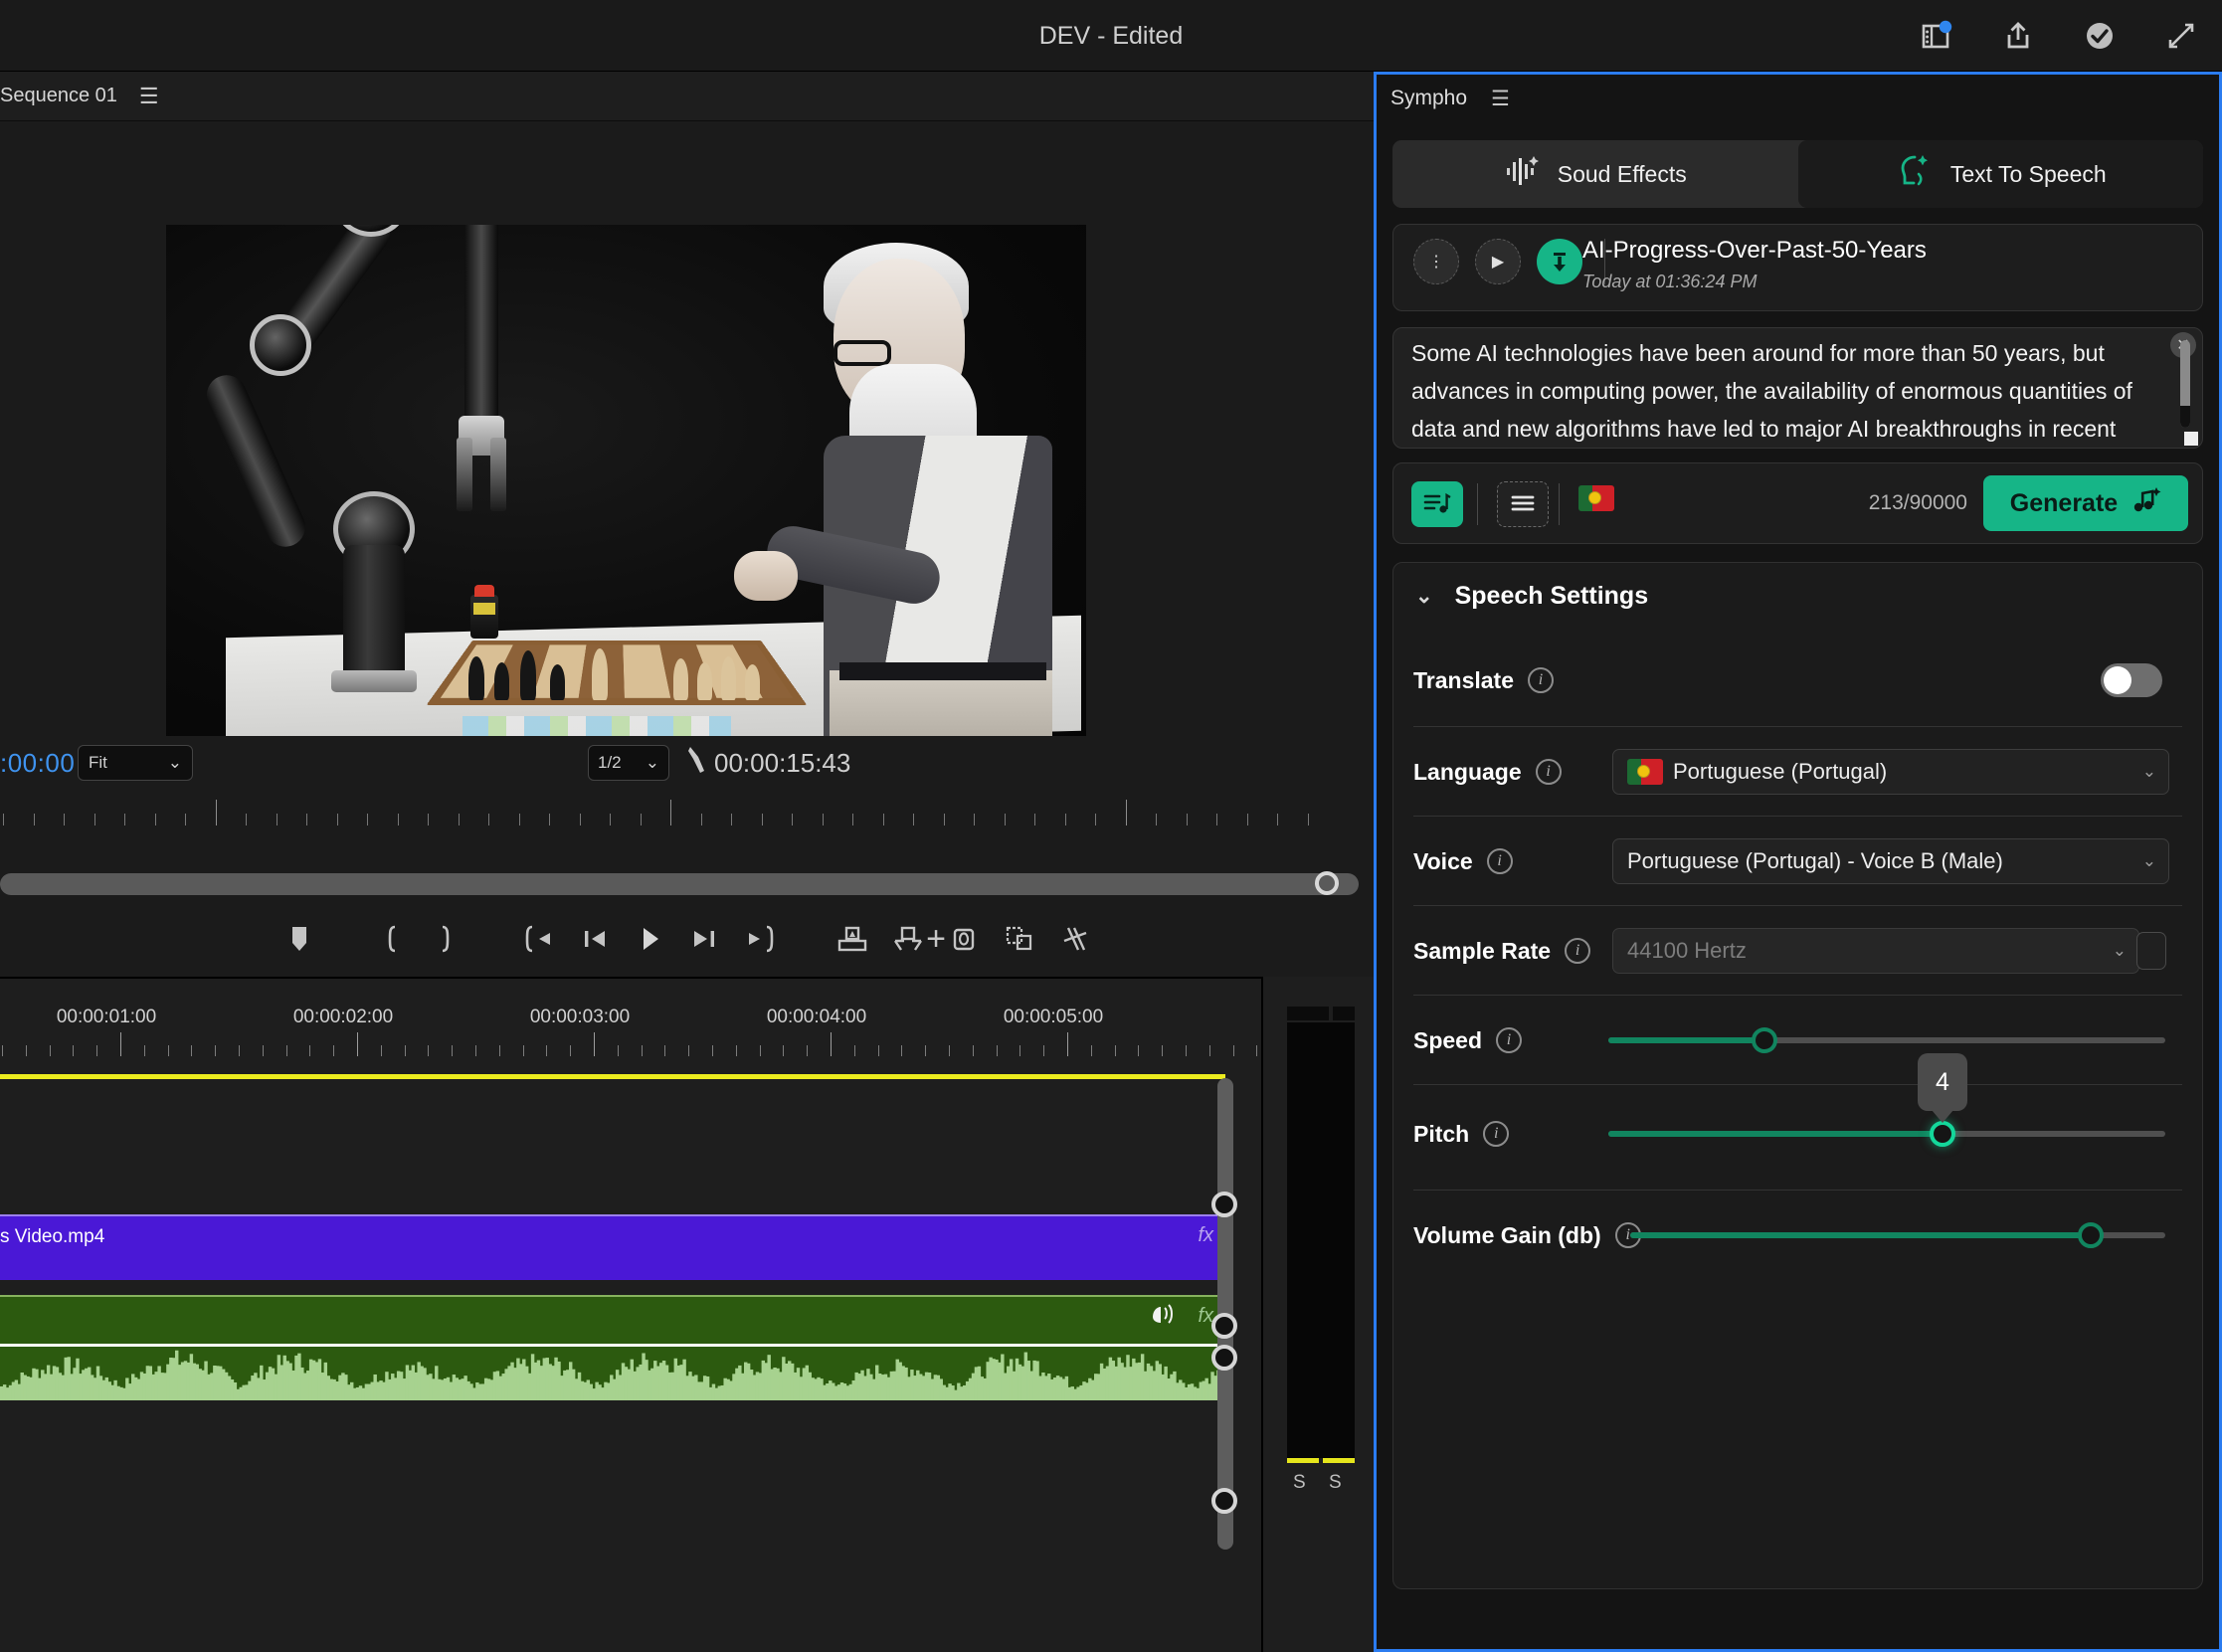 This screenshot has height=1652, width=2222. Describe the element at coordinates (1797, 596) in the screenshot. I see `speech-settings-header: ⌄ Speech Settings` at that location.